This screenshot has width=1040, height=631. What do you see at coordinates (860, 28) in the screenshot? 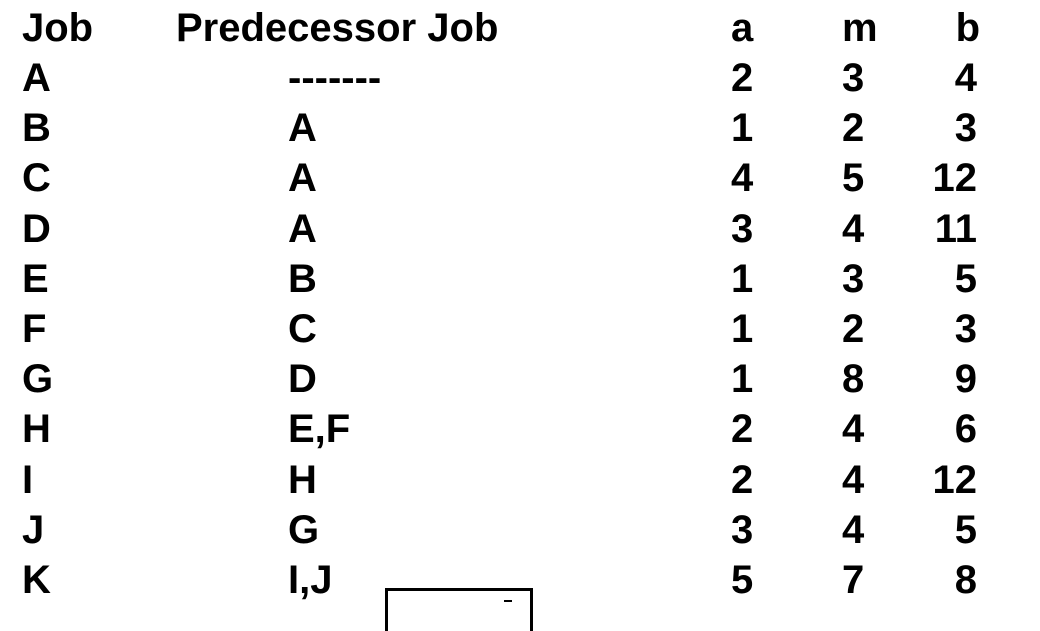
I see `header-m: m` at bounding box center [860, 28].